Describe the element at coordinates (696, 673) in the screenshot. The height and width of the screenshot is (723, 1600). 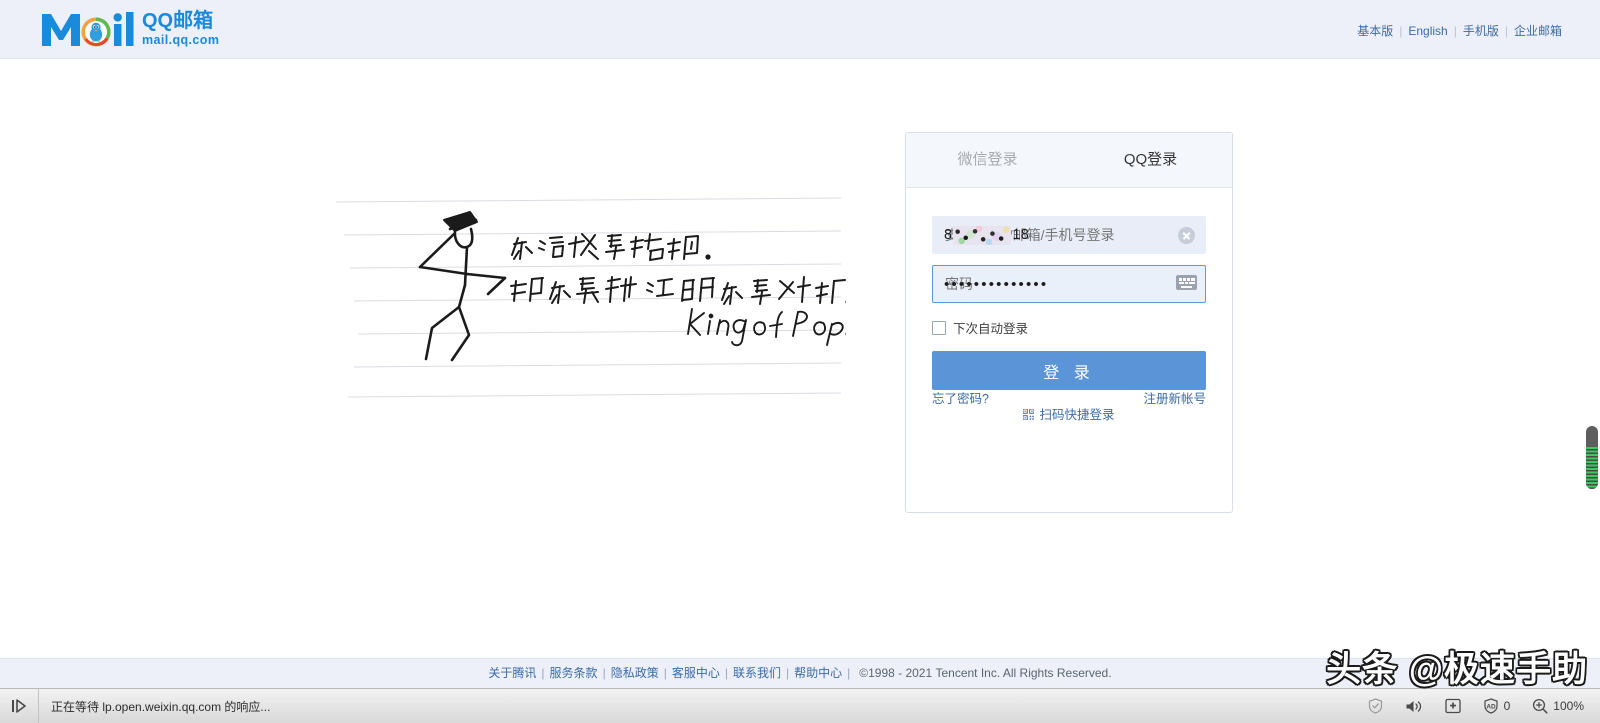
I see `footer-link-support: 客服中心` at that location.